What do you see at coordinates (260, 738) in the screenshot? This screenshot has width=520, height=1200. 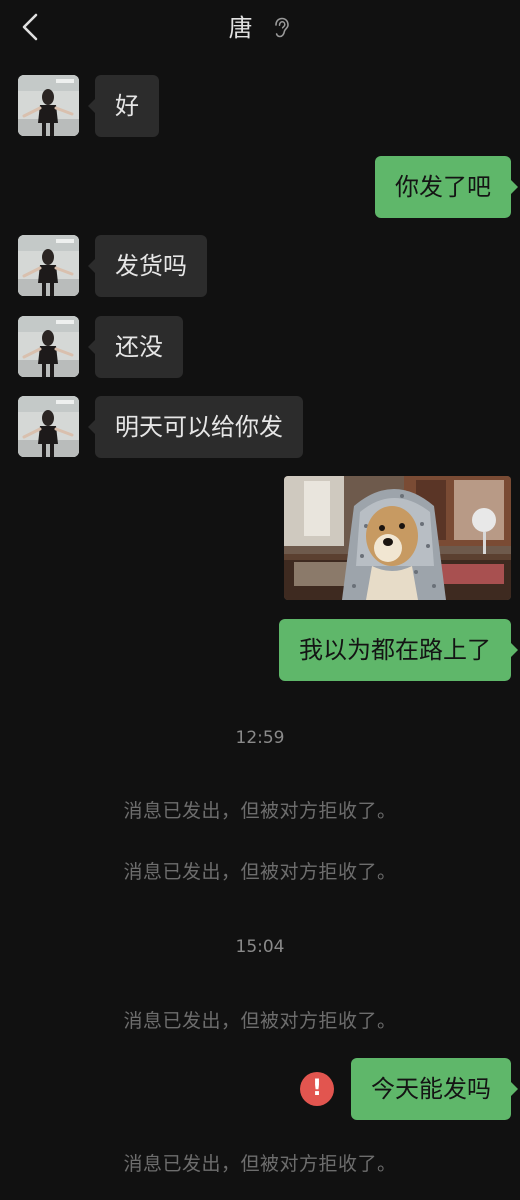 I see `timestamp: 12:59` at bounding box center [260, 738].